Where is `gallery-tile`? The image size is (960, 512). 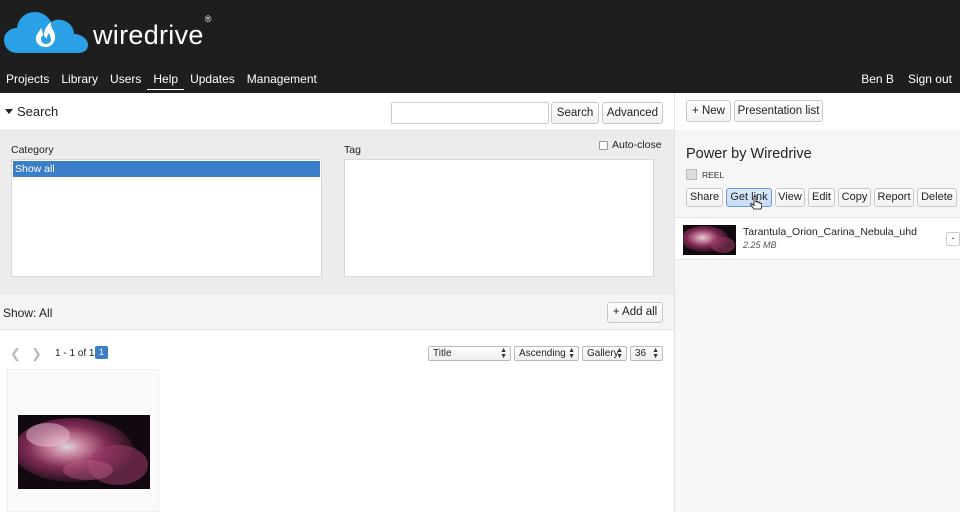
gallery-tile is located at coordinates (83, 440).